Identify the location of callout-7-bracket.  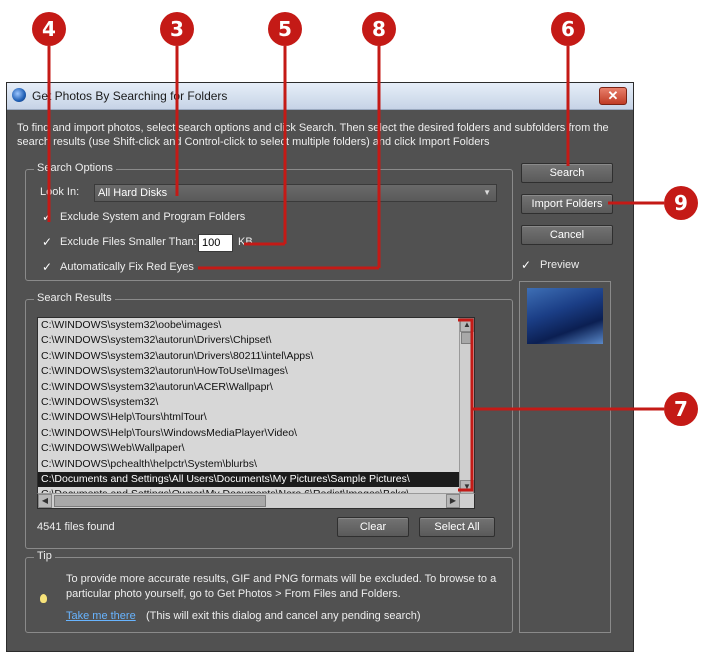
(561, 405).